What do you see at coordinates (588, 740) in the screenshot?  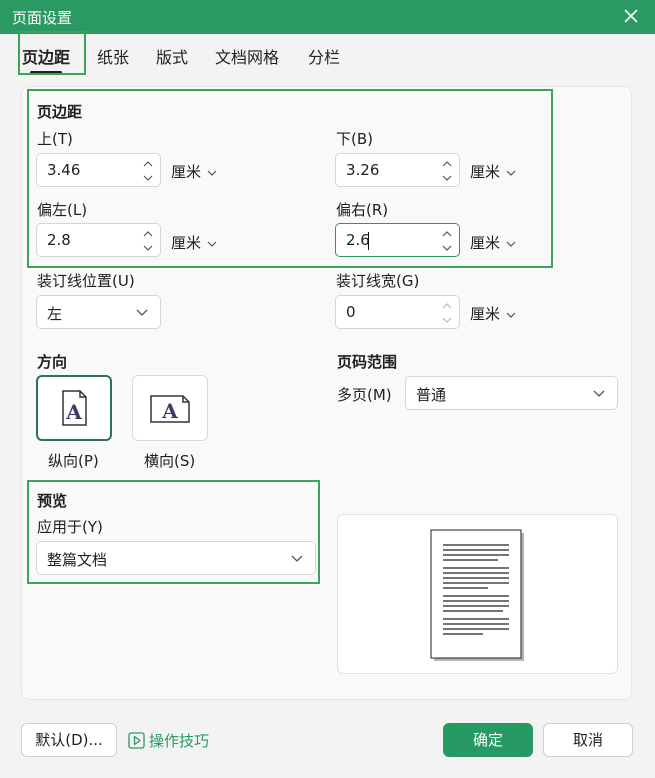 I see `cancel-button: 取消` at bounding box center [588, 740].